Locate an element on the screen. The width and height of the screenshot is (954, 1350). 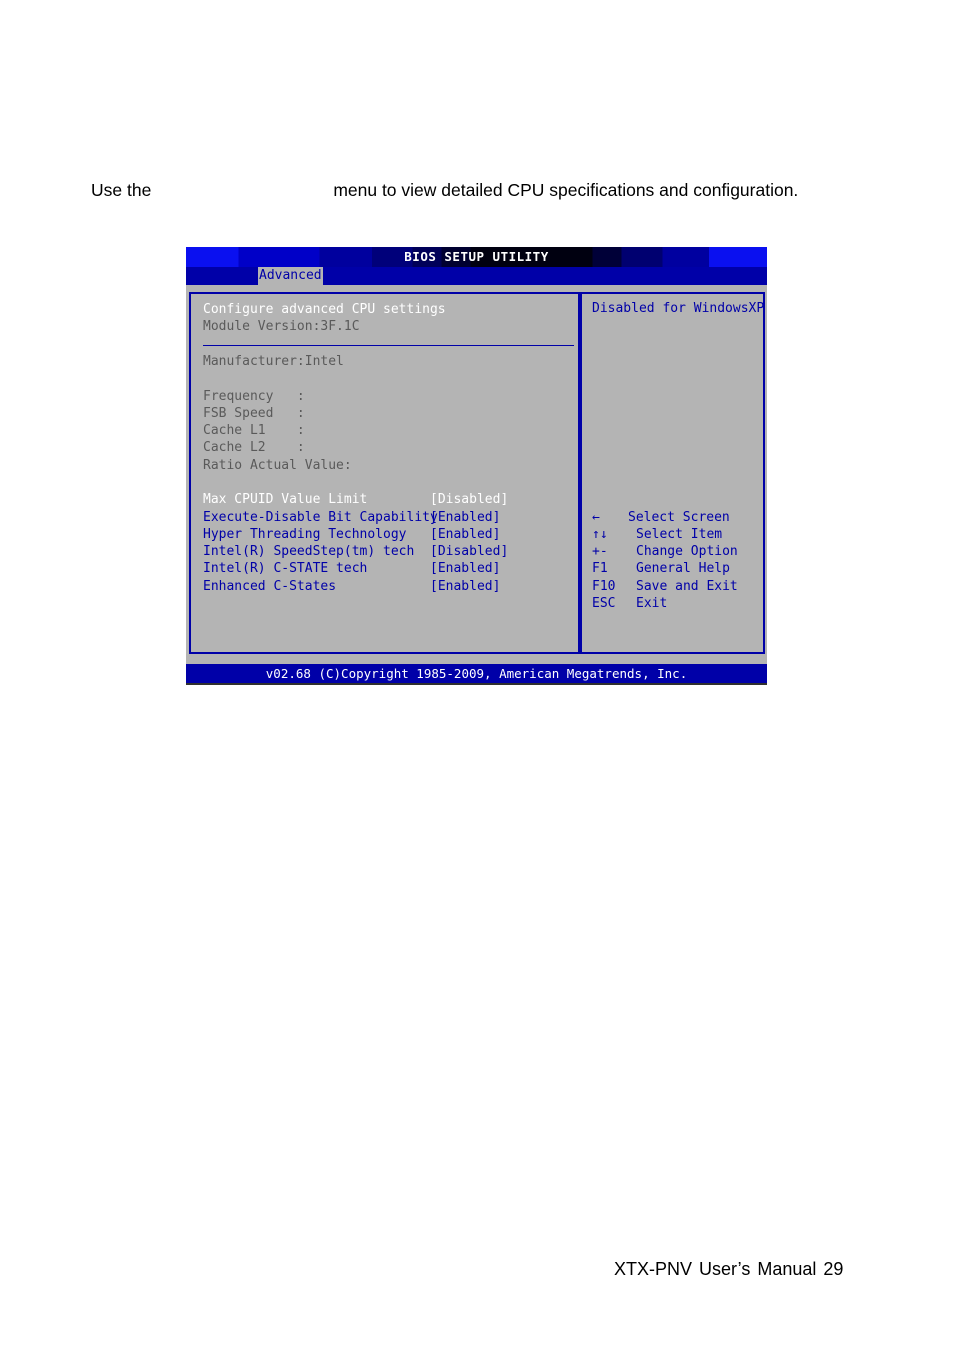
option-label: Hyper Threading Technology is located at coordinates (305, 534).